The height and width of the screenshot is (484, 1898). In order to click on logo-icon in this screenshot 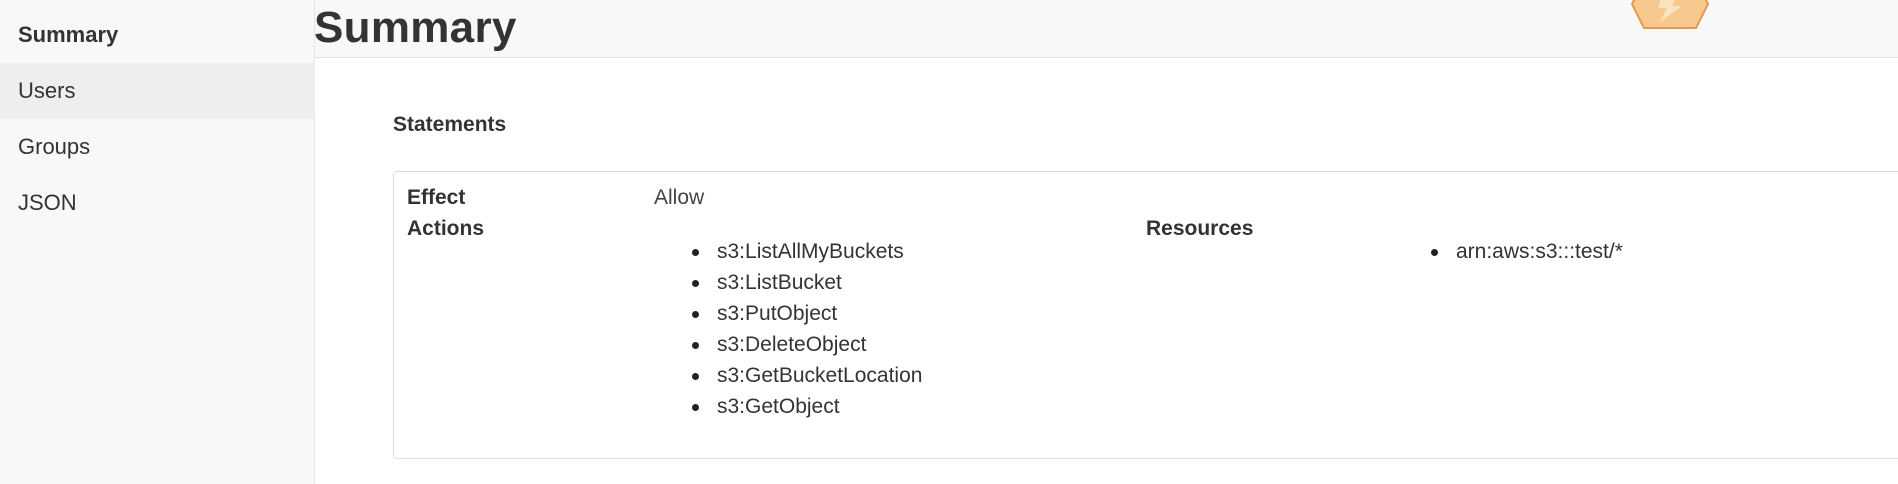, I will do `click(1670, 16)`.